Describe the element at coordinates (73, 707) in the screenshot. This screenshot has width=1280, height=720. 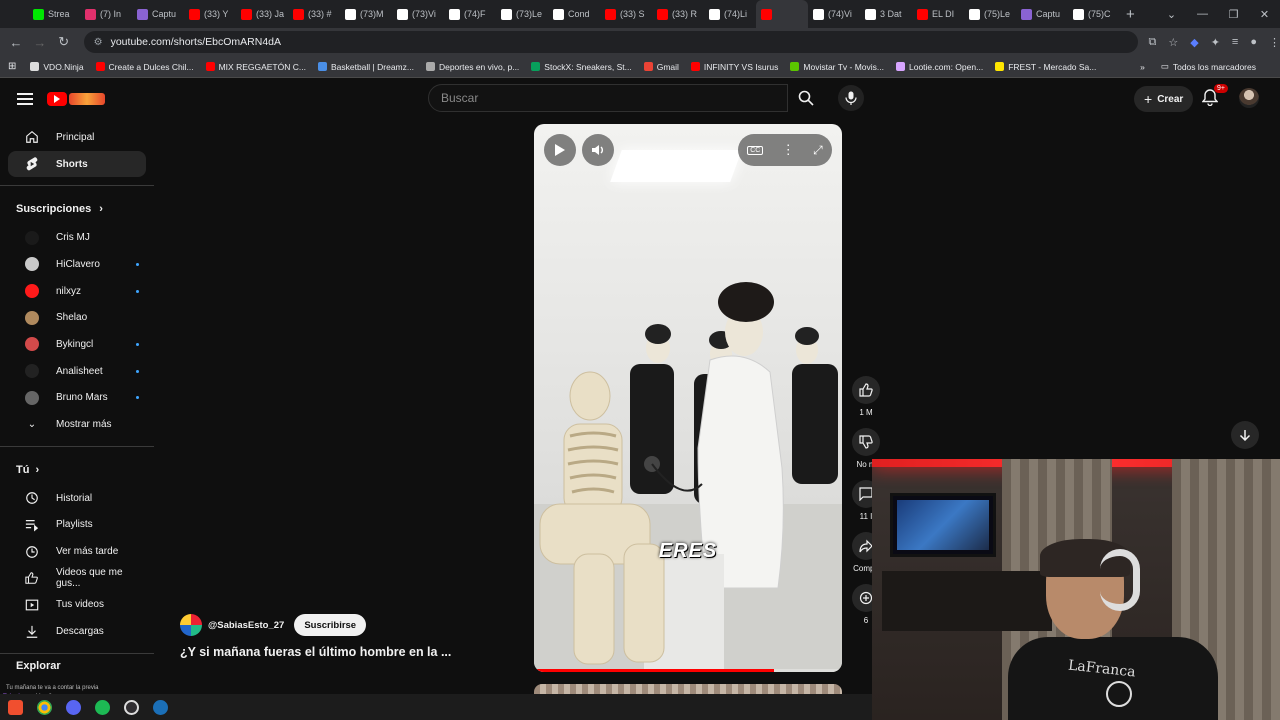
I see `discord-icon` at that location.